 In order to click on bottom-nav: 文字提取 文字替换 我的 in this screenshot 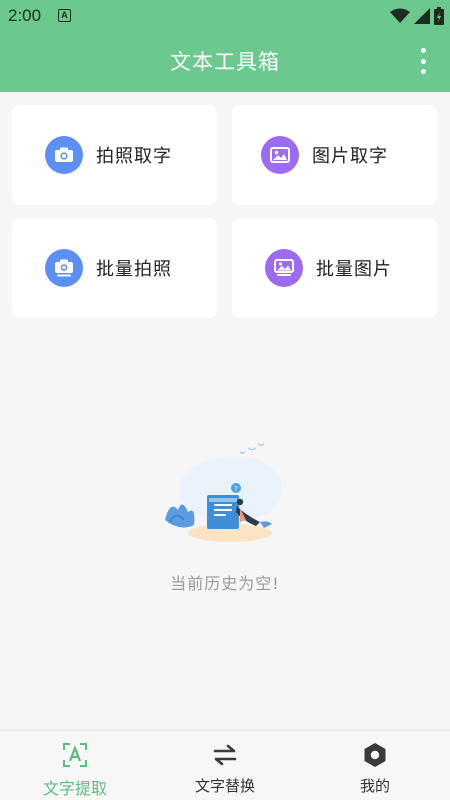, I will do `click(225, 765)`.